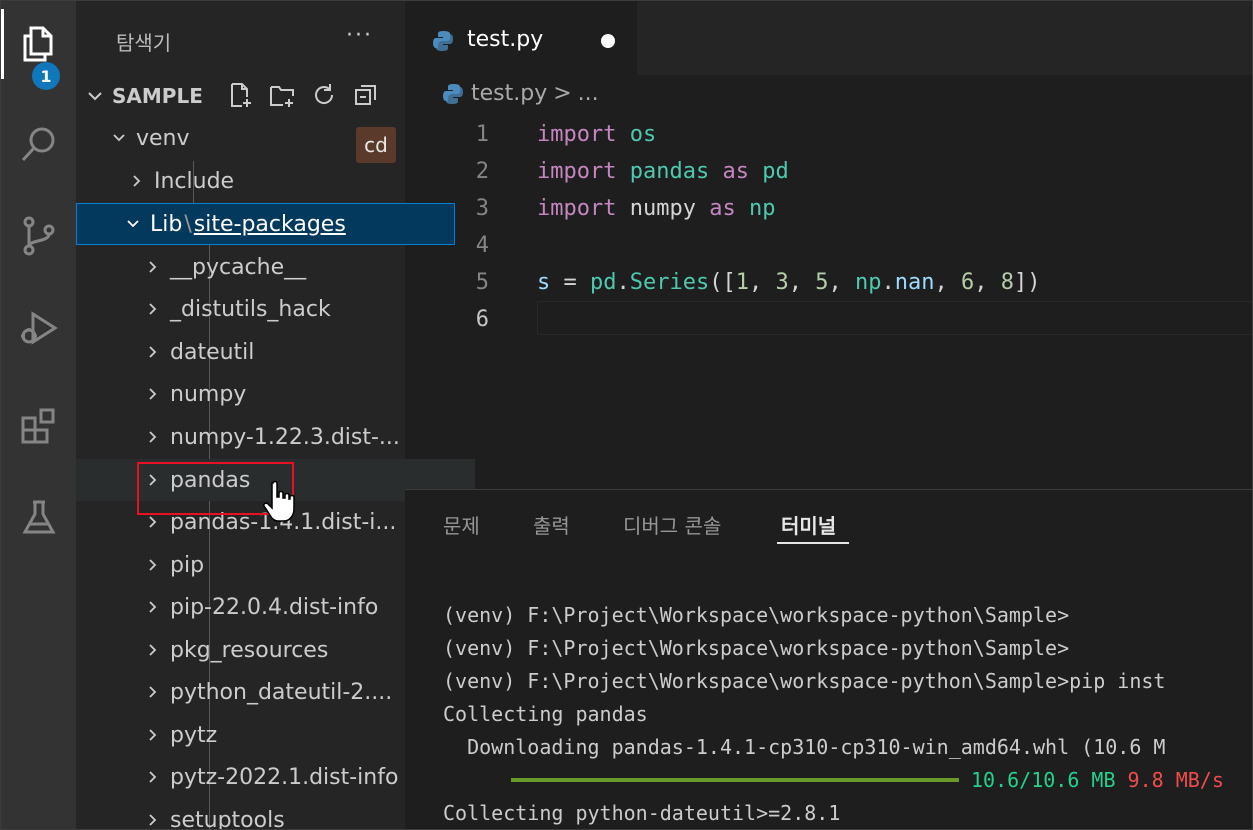 This screenshot has height=830, width=1253. I want to click on active-tab-underline, so click(813, 543).